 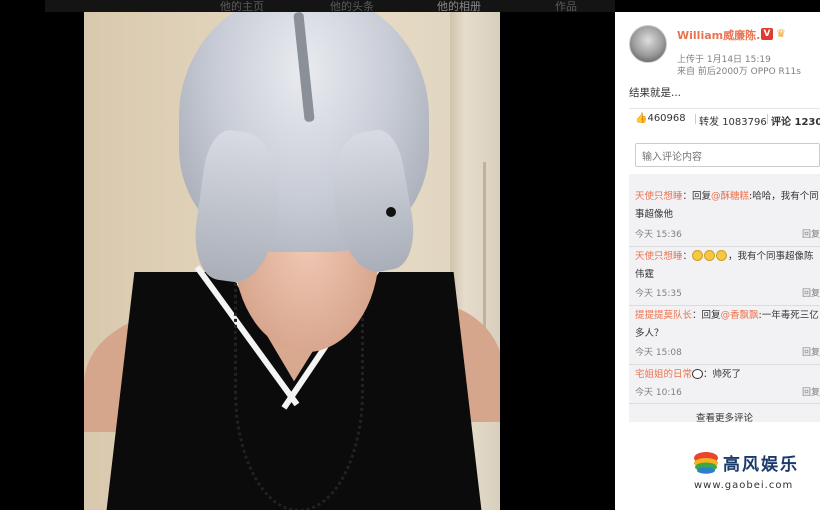 I want to click on site-watermark: 高风娱乐 www.gaobei.com, so click(x=755, y=472).